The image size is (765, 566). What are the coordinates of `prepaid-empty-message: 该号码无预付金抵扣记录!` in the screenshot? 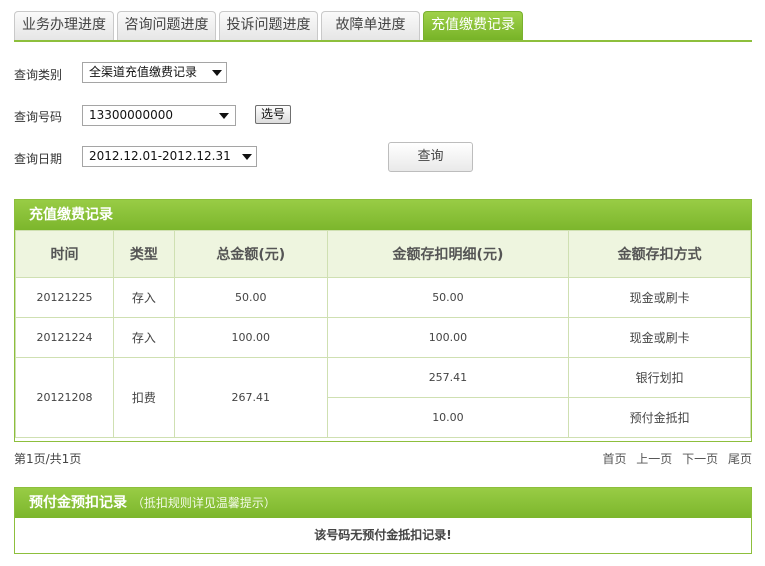 It's located at (383, 535).